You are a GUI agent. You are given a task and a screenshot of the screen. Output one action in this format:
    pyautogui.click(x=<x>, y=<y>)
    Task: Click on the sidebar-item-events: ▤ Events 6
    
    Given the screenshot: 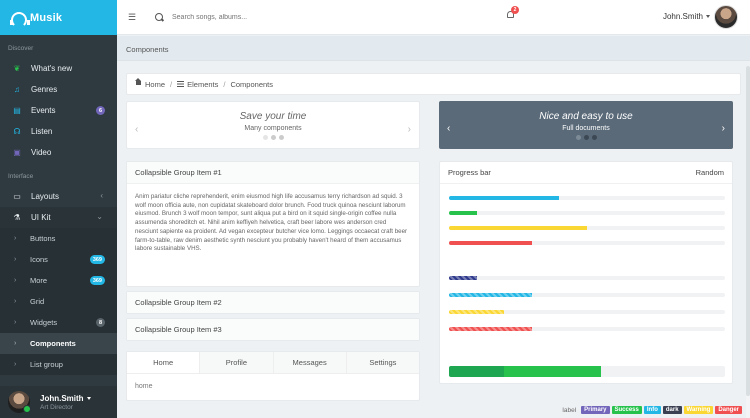 What is the action you would take?
    pyautogui.click(x=58, y=110)
    